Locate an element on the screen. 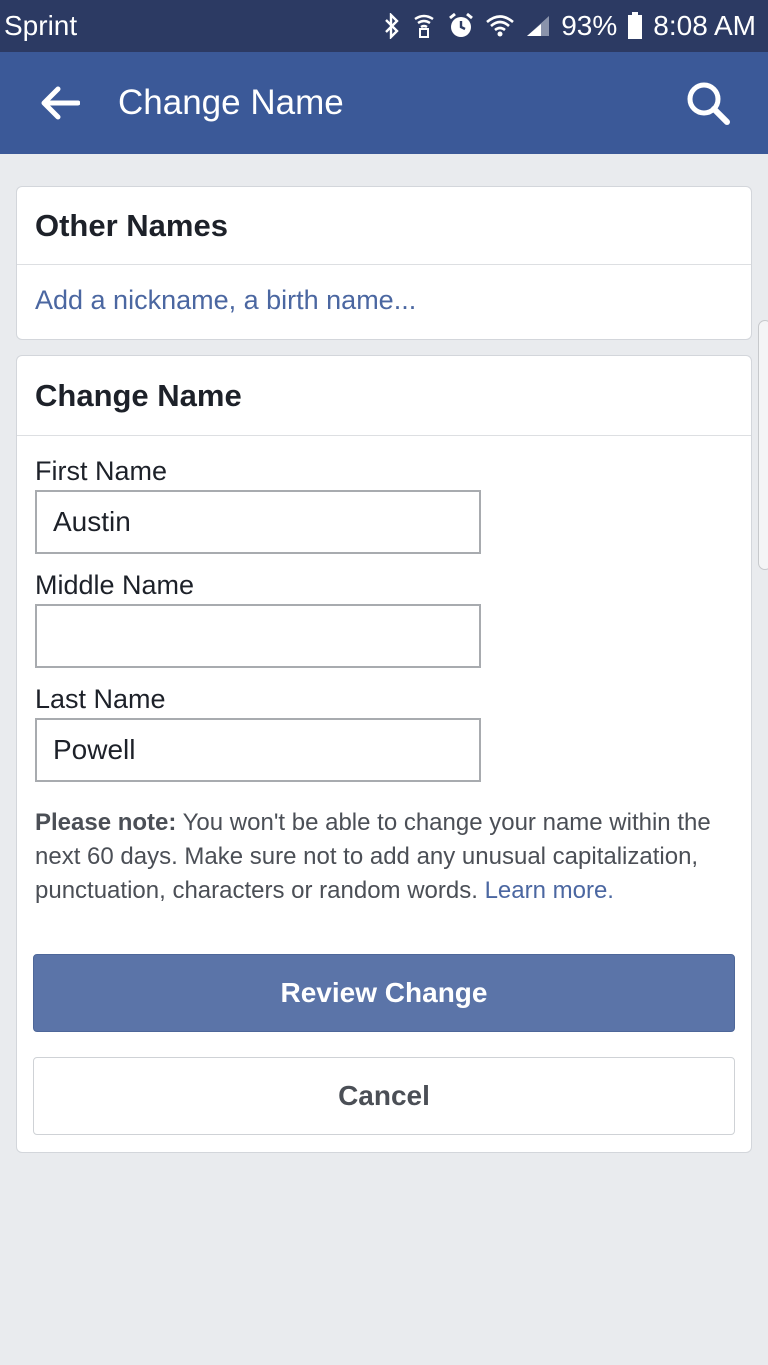 The height and width of the screenshot is (1365, 768). change-name-header: Change Name is located at coordinates (384, 396).